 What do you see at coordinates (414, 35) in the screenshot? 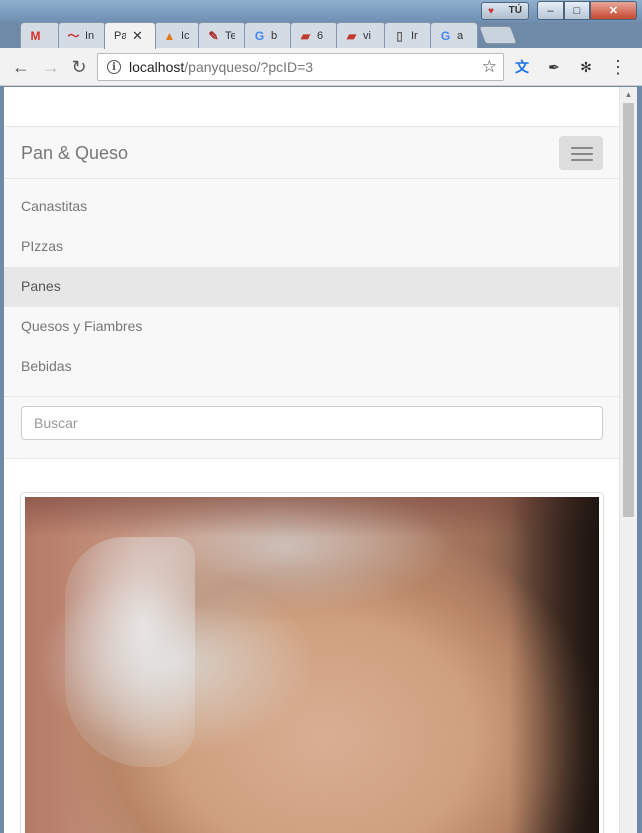
I see `tab-title: Ir` at bounding box center [414, 35].